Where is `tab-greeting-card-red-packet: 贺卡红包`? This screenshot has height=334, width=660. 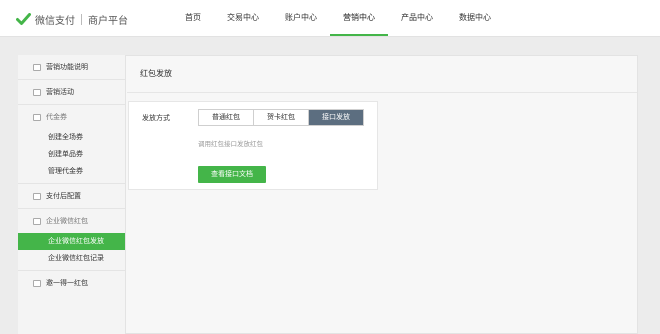
tab-greeting-card-red-packet: 贺卡红包 is located at coordinates (281, 117).